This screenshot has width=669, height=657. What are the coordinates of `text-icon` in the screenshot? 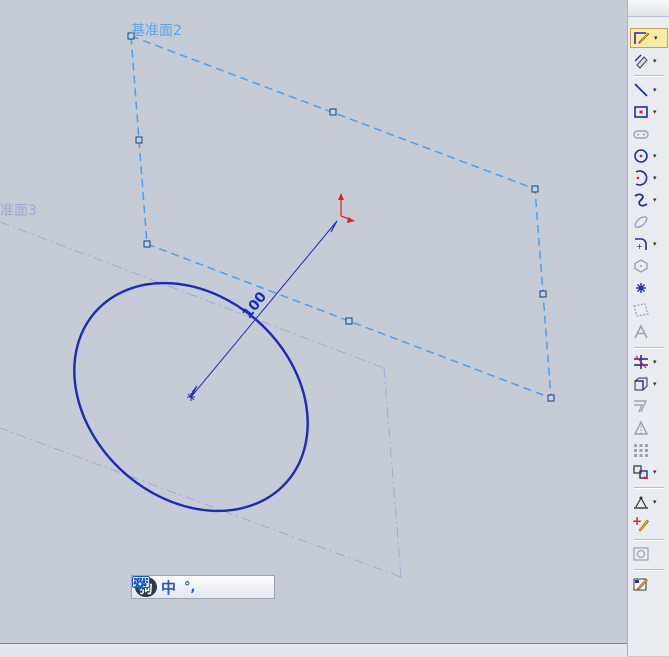 It's located at (641, 332).